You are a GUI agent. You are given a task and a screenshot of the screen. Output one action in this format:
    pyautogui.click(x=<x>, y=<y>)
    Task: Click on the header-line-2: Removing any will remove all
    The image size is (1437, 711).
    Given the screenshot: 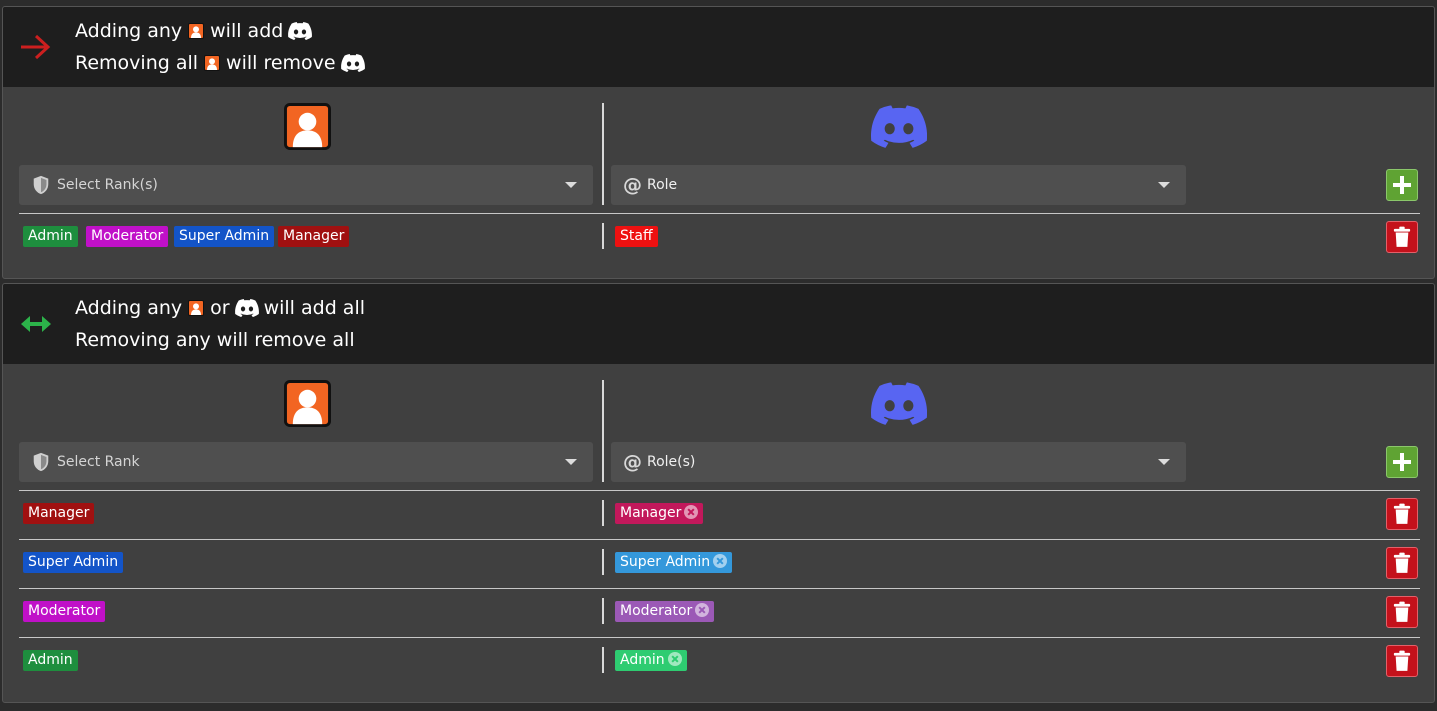 What is the action you would take?
    pyautogui.click(x=215, y=340)
    